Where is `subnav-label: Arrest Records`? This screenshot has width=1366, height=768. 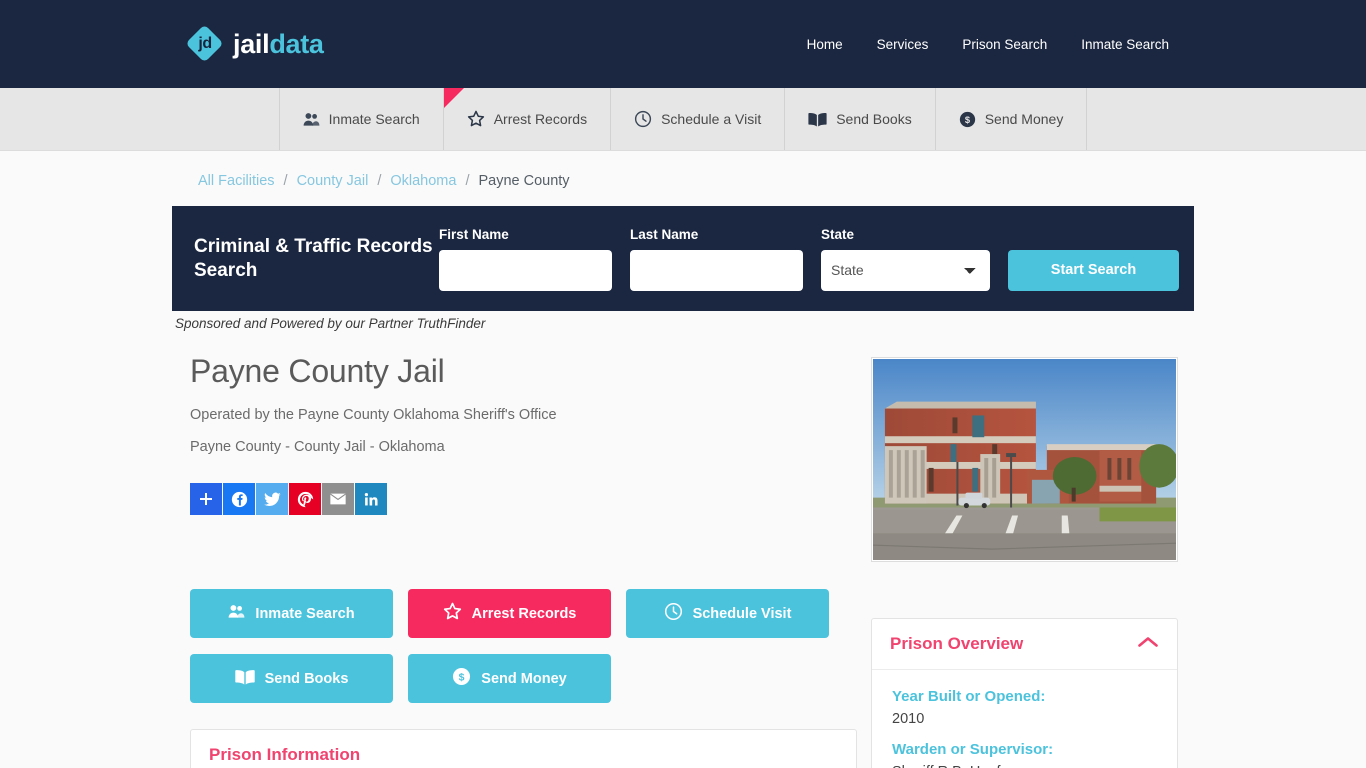
subnav-label: Arrest Records is located at coordinates (540, 119).